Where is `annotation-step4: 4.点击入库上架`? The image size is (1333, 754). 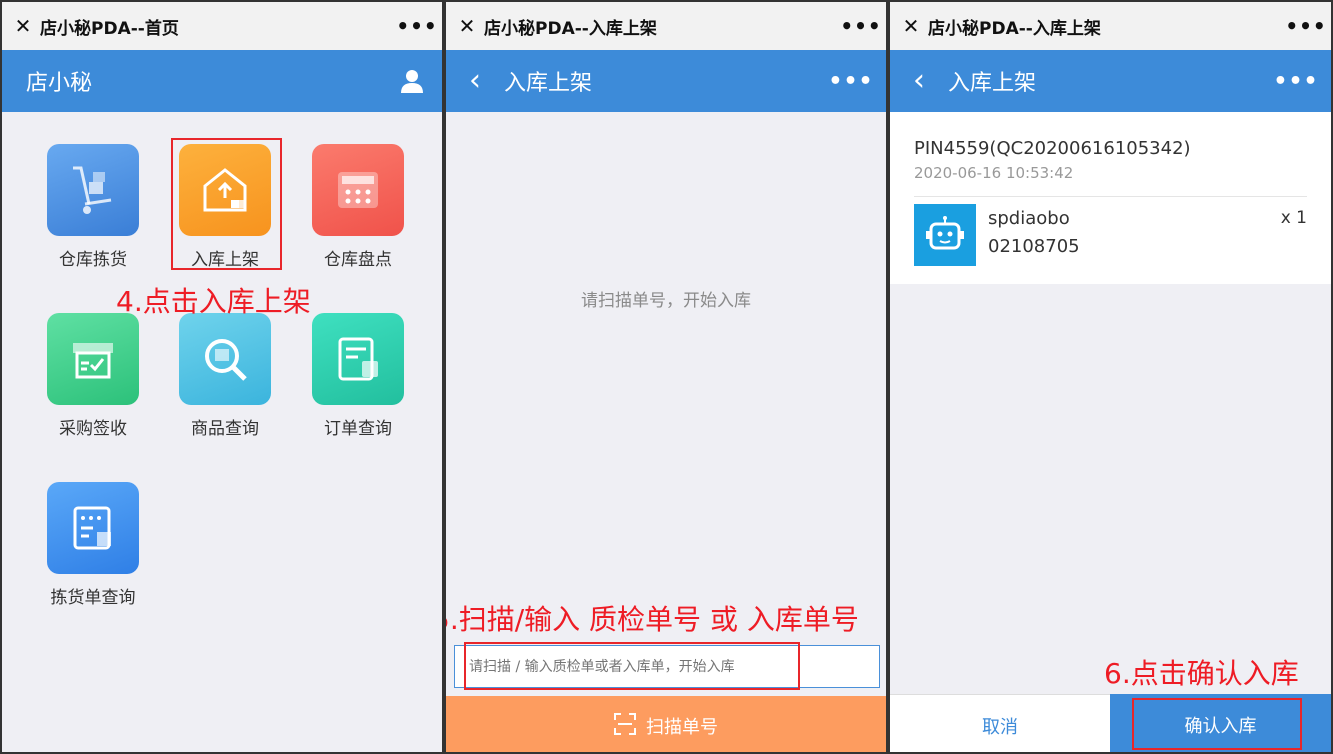
annotation-step4: 4.点击入库上架 is located at coordinates (213, 301).